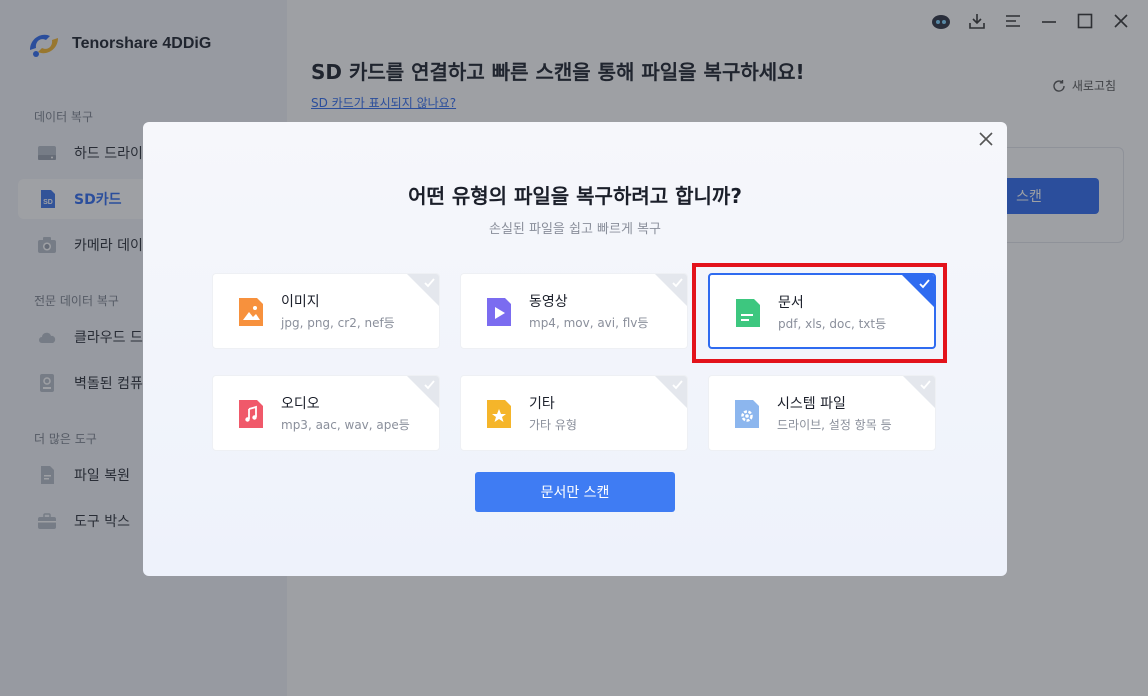  Describe the element at coordinates (589, 323) in the screenshot. I see `file-type-desc: mp4, mov, avi, flv등` at that location.